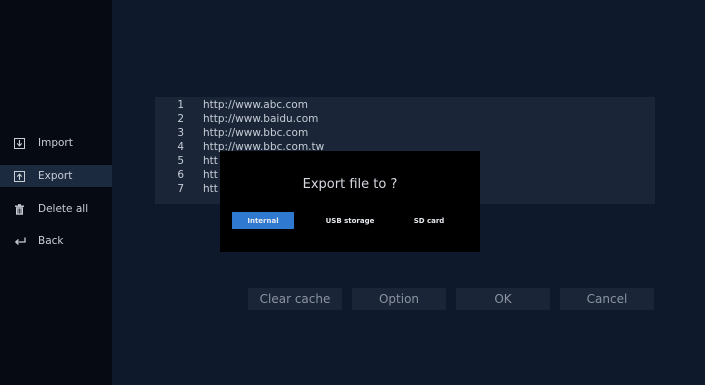 This screenshot has width=705, height=385. What do you see at coordinates (405, 105) in the screenshot?
I see `list-item: 1 http://www.abc.com` at bounding box center [405, 105].